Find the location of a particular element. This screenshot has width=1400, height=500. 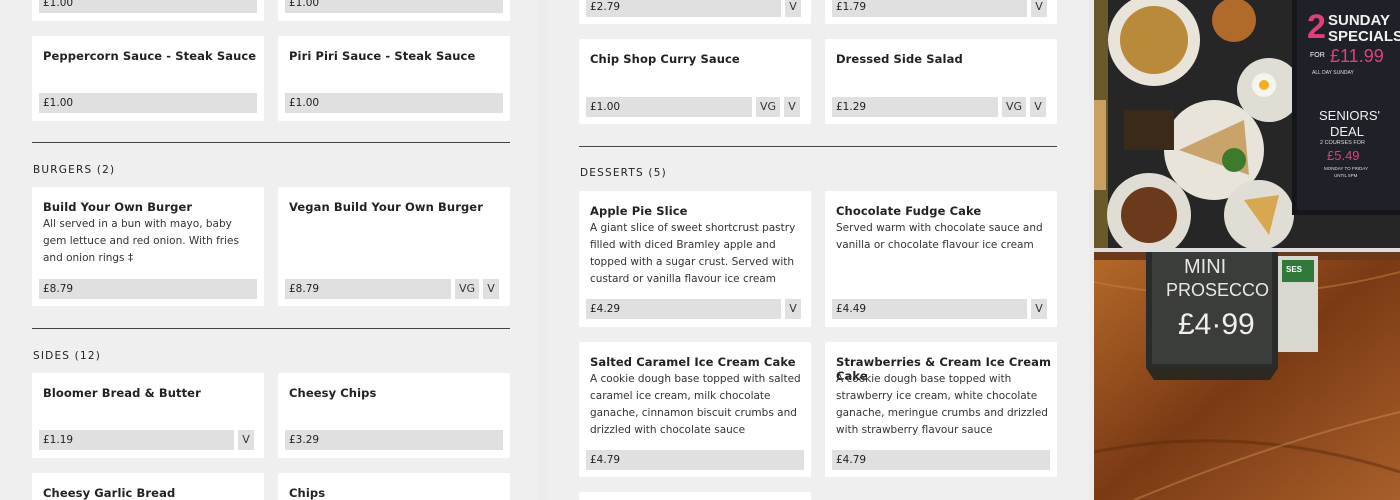

menu-item-card: Bloomer Bread & Butter £1.19 V is located at coordinates (148, 415).